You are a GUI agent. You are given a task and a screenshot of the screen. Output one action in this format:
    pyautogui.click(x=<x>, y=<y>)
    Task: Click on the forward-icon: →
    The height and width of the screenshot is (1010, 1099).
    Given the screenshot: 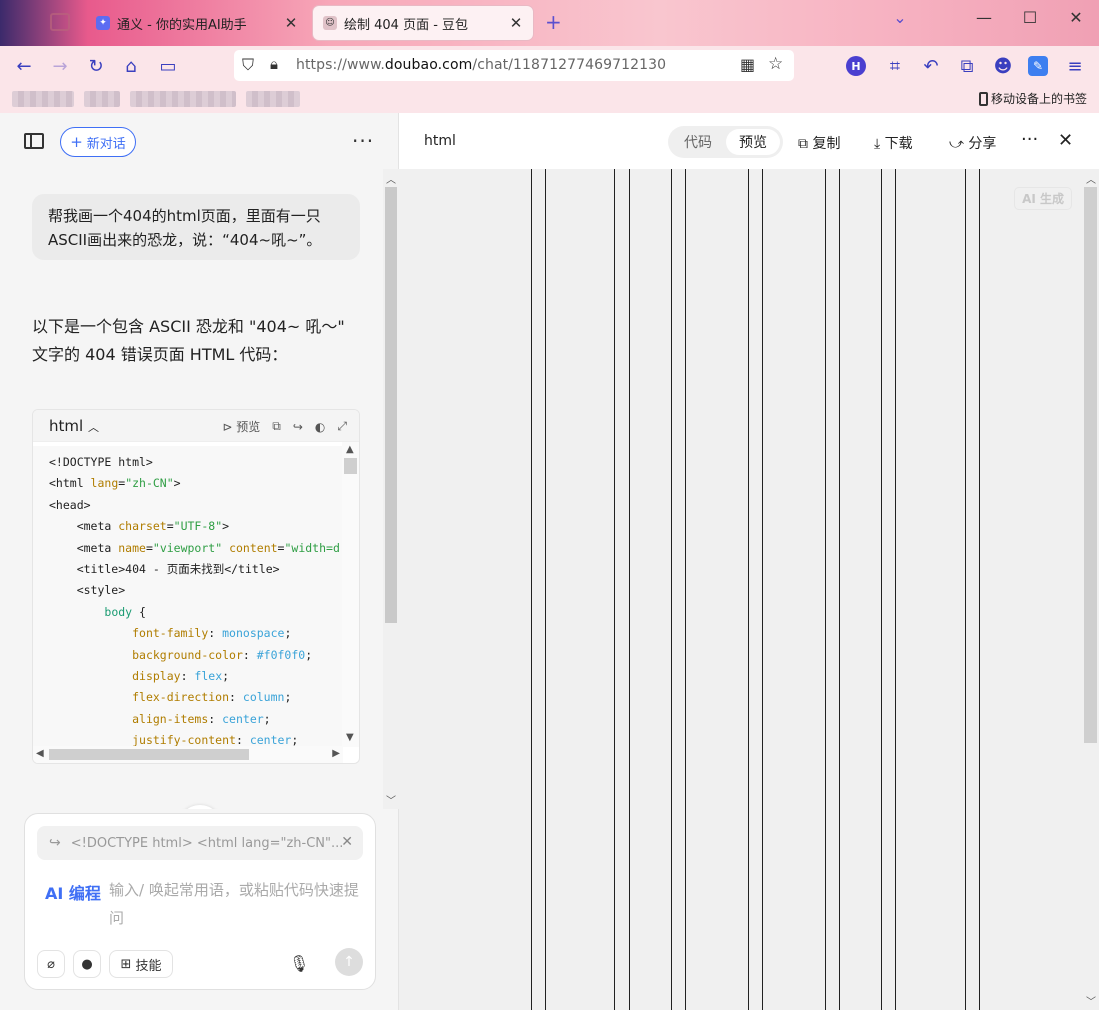 What is the action you would take?
    pyautogui.click(x=60, y=66)
    